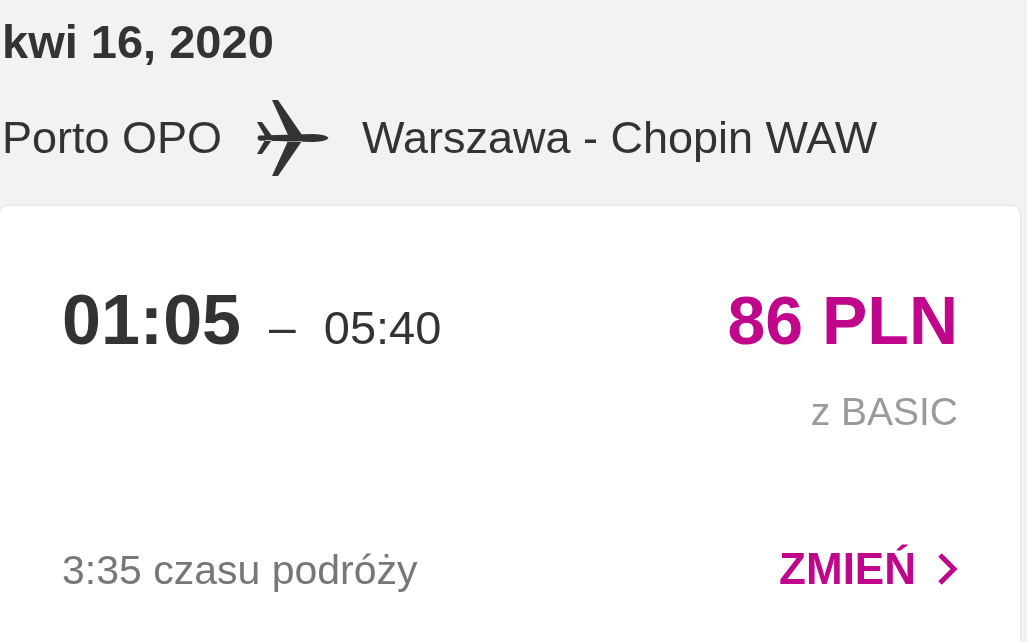 The height and width of the screenshot is (642, 1027). I want to click on departure-time: 01:05, so click(152, 320).